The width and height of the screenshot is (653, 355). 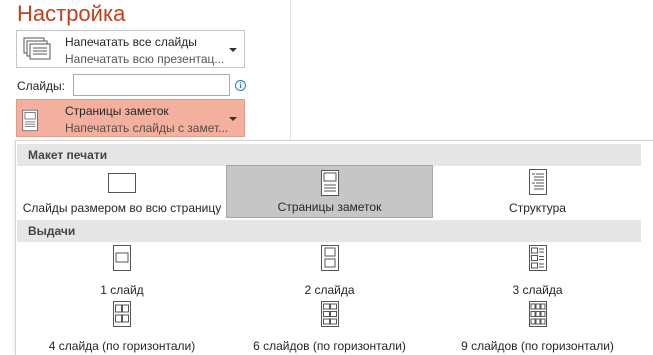 I want to click on handout-label: 2 слайда, so click(x=329, y=290).